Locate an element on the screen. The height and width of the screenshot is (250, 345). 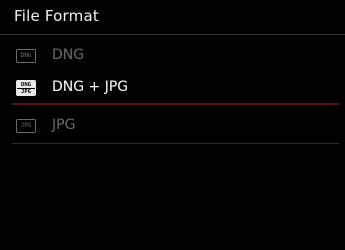
page-title: File Format is located at coordinates (56, 16).